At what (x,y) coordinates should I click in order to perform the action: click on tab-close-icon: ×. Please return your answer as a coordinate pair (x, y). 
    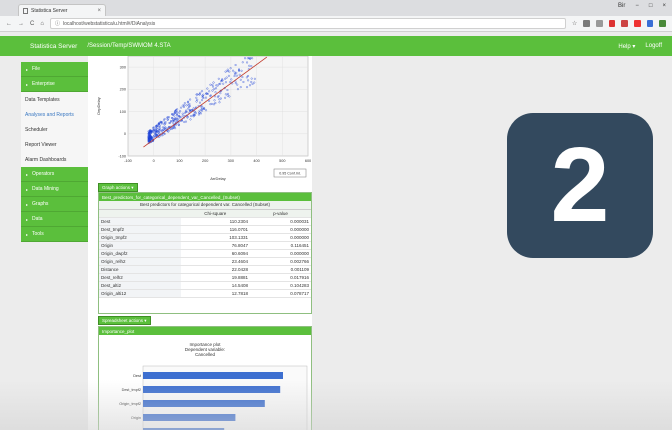
    Looking at the image, I should click on (99, 11).